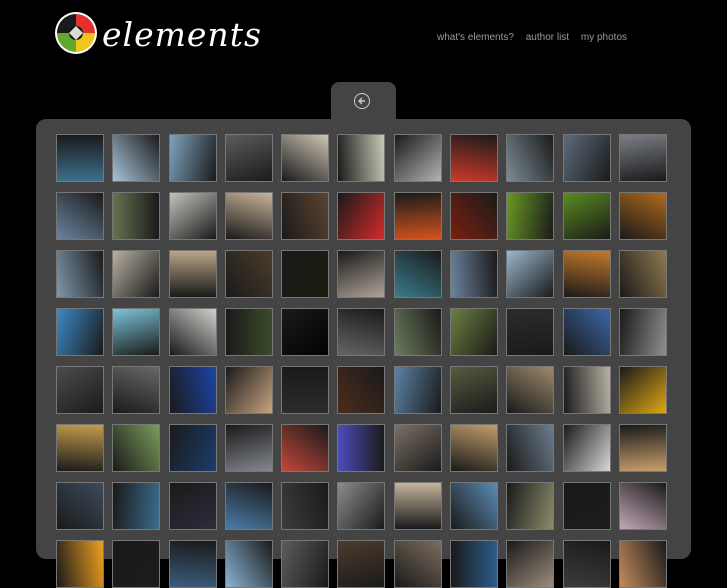 The width and height of the screenshot is (727, 588). Describe the element at coordinates (475, 37) in the screenshot. I see `nav-whats-elements: what's elements?` at that location.